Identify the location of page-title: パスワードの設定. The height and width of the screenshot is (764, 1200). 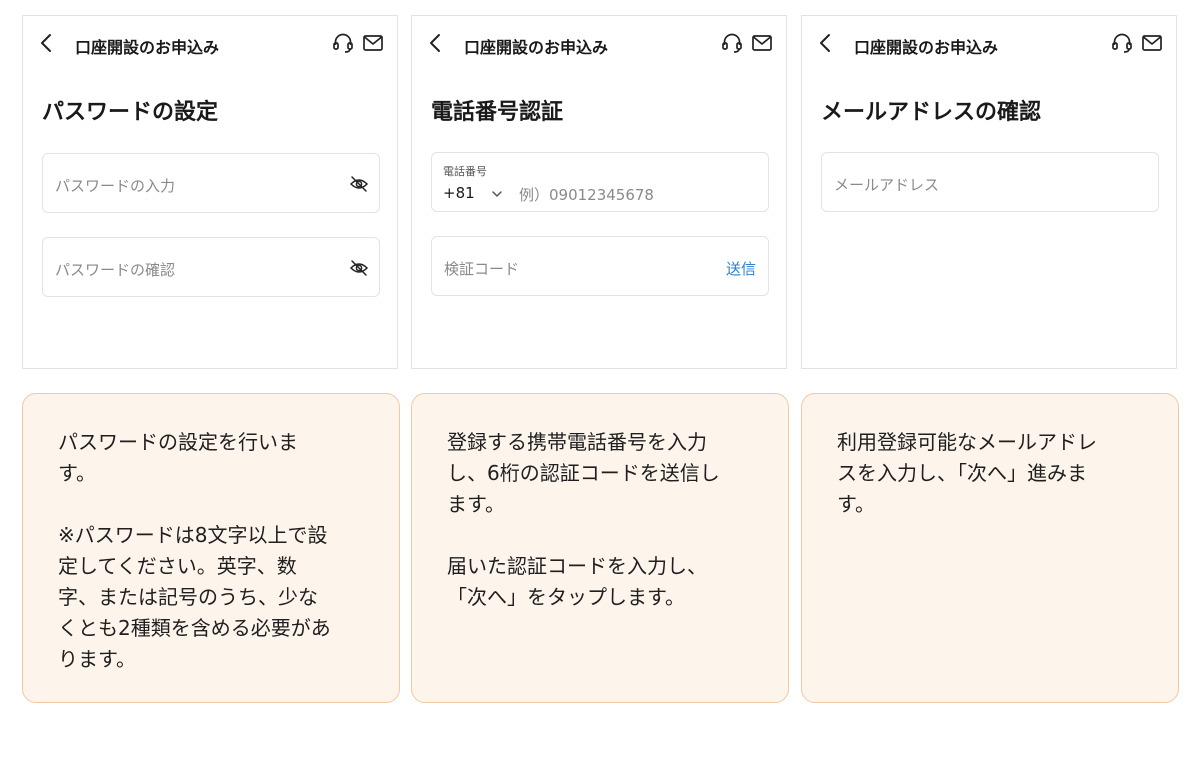
(130, 112).